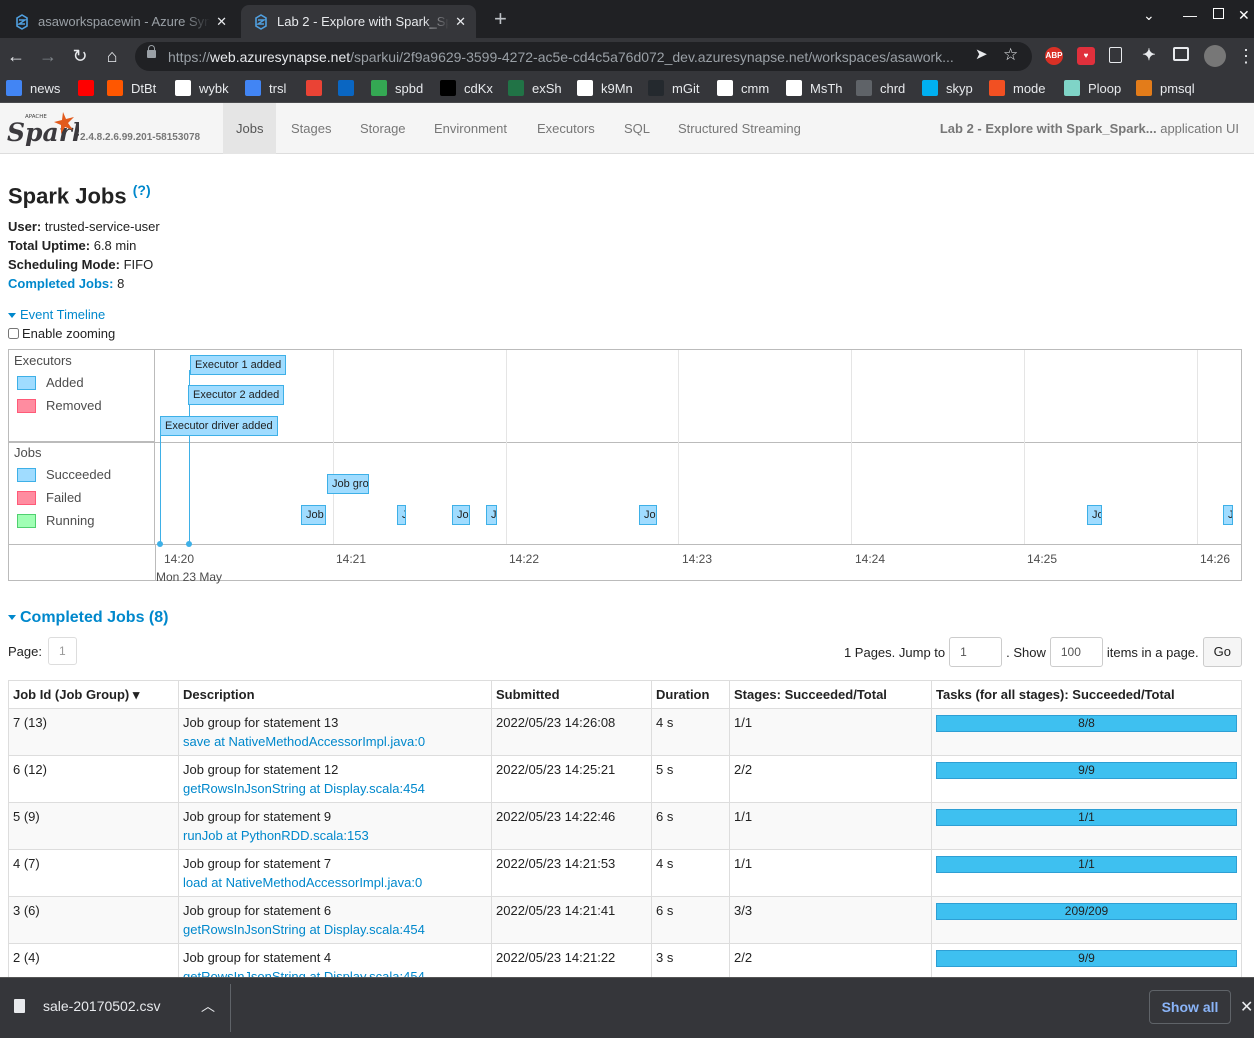  What do you see at coordinates (335, 882) in the screenshot?
I see `job-detail-link: load at NativeMethodAccessorImpl.java:0` at bounding box center [335, 882].